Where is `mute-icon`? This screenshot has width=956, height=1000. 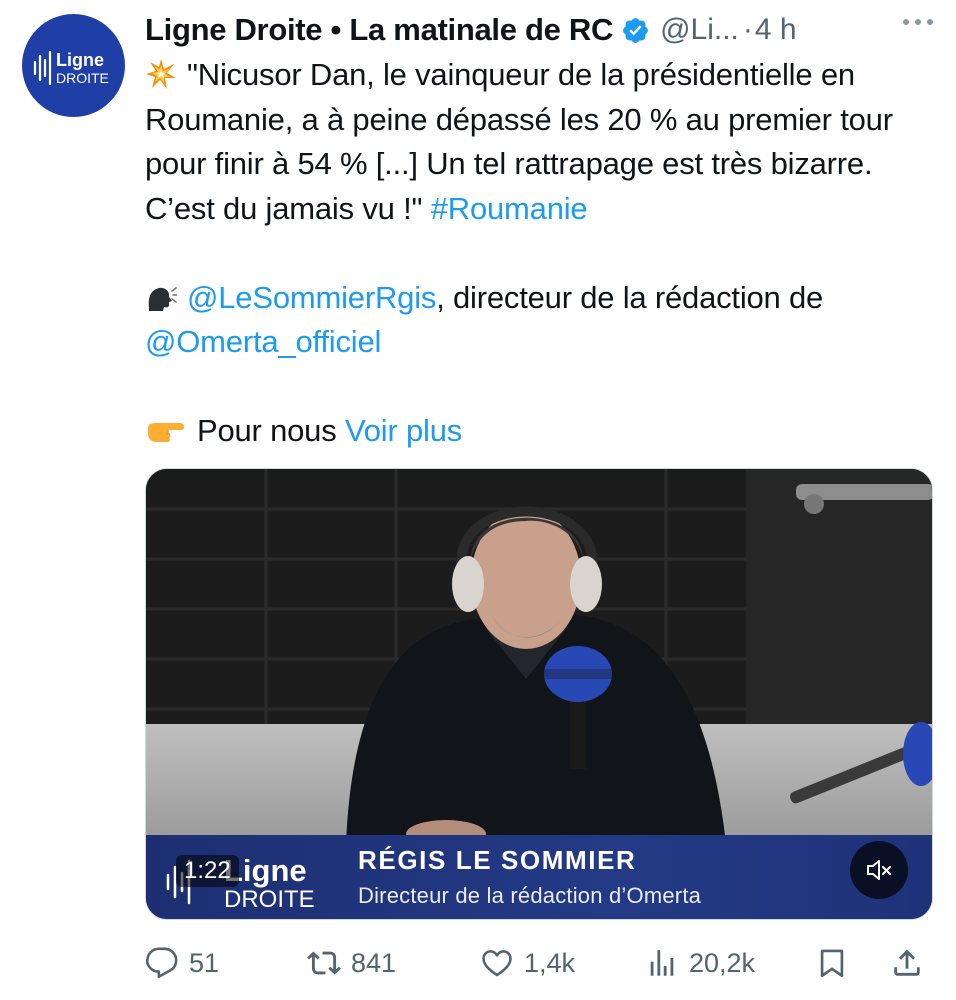
mute-icon is located at coordinates (879, 870).